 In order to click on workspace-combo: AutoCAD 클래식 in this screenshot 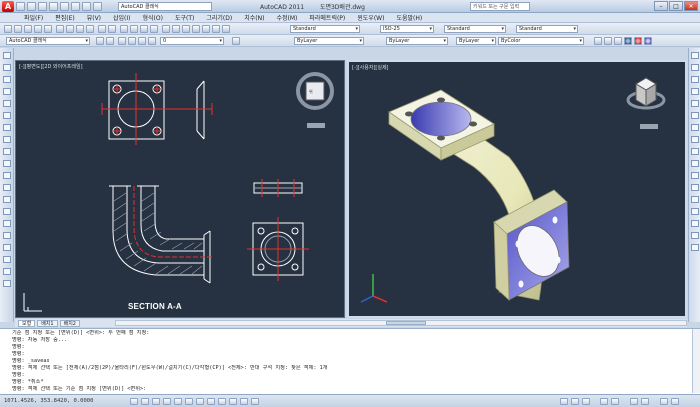, I will do `click(48, 41)`.